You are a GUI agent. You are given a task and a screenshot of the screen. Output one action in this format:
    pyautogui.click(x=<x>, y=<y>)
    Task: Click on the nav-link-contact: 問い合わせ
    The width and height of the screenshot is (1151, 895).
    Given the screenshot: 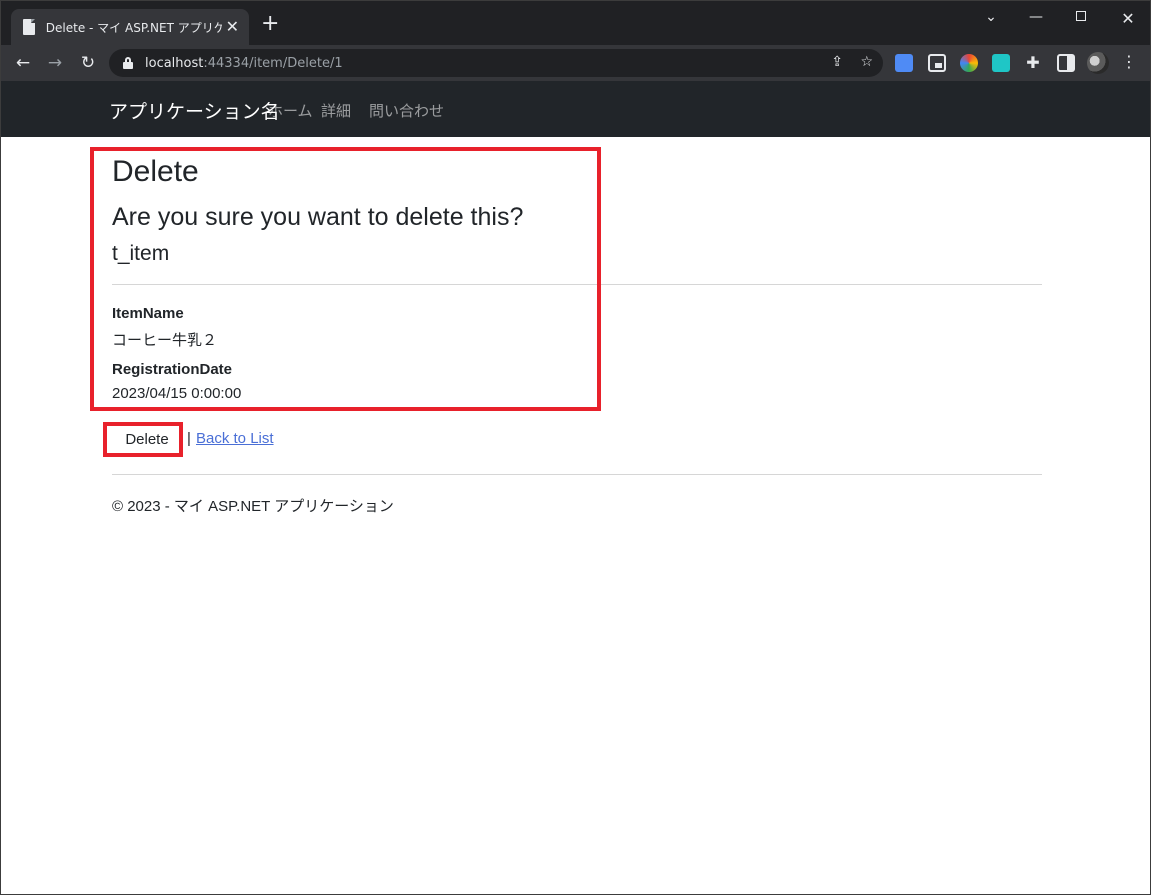 What is the action you would take?
    pyautogui.click(x=406, y=110)
    